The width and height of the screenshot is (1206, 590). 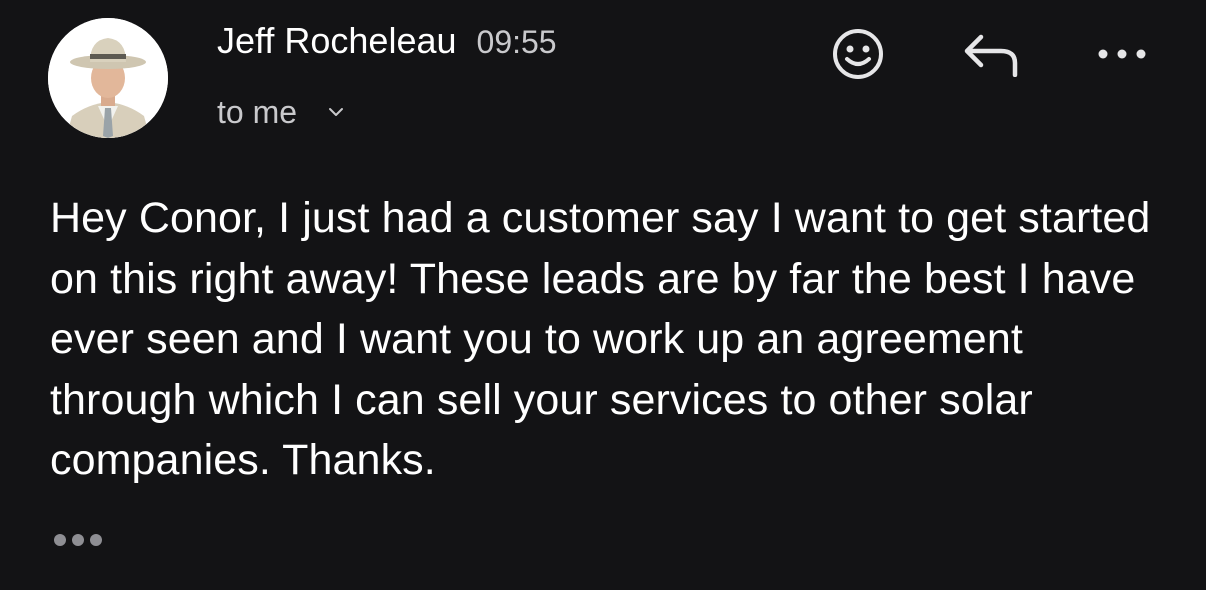 I want to click on emoji-reaction-icon, so click(x=858, y=54).